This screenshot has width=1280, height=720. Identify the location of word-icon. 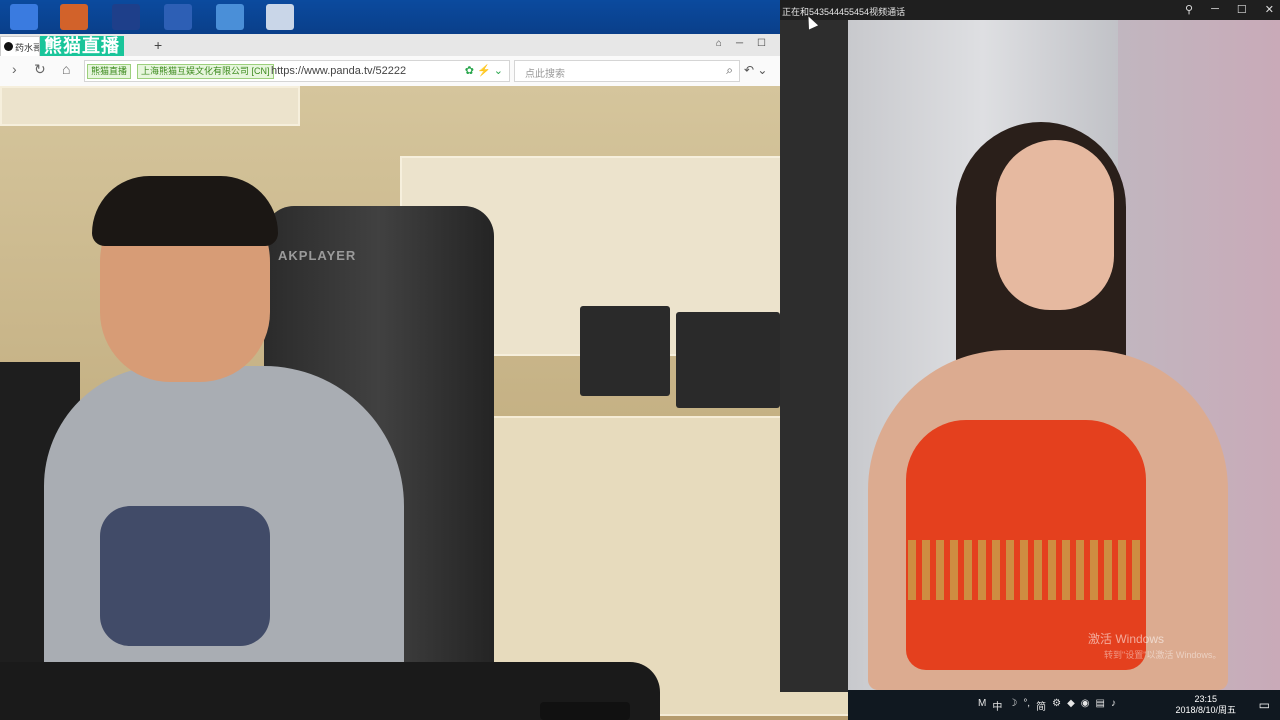
(178, 17).